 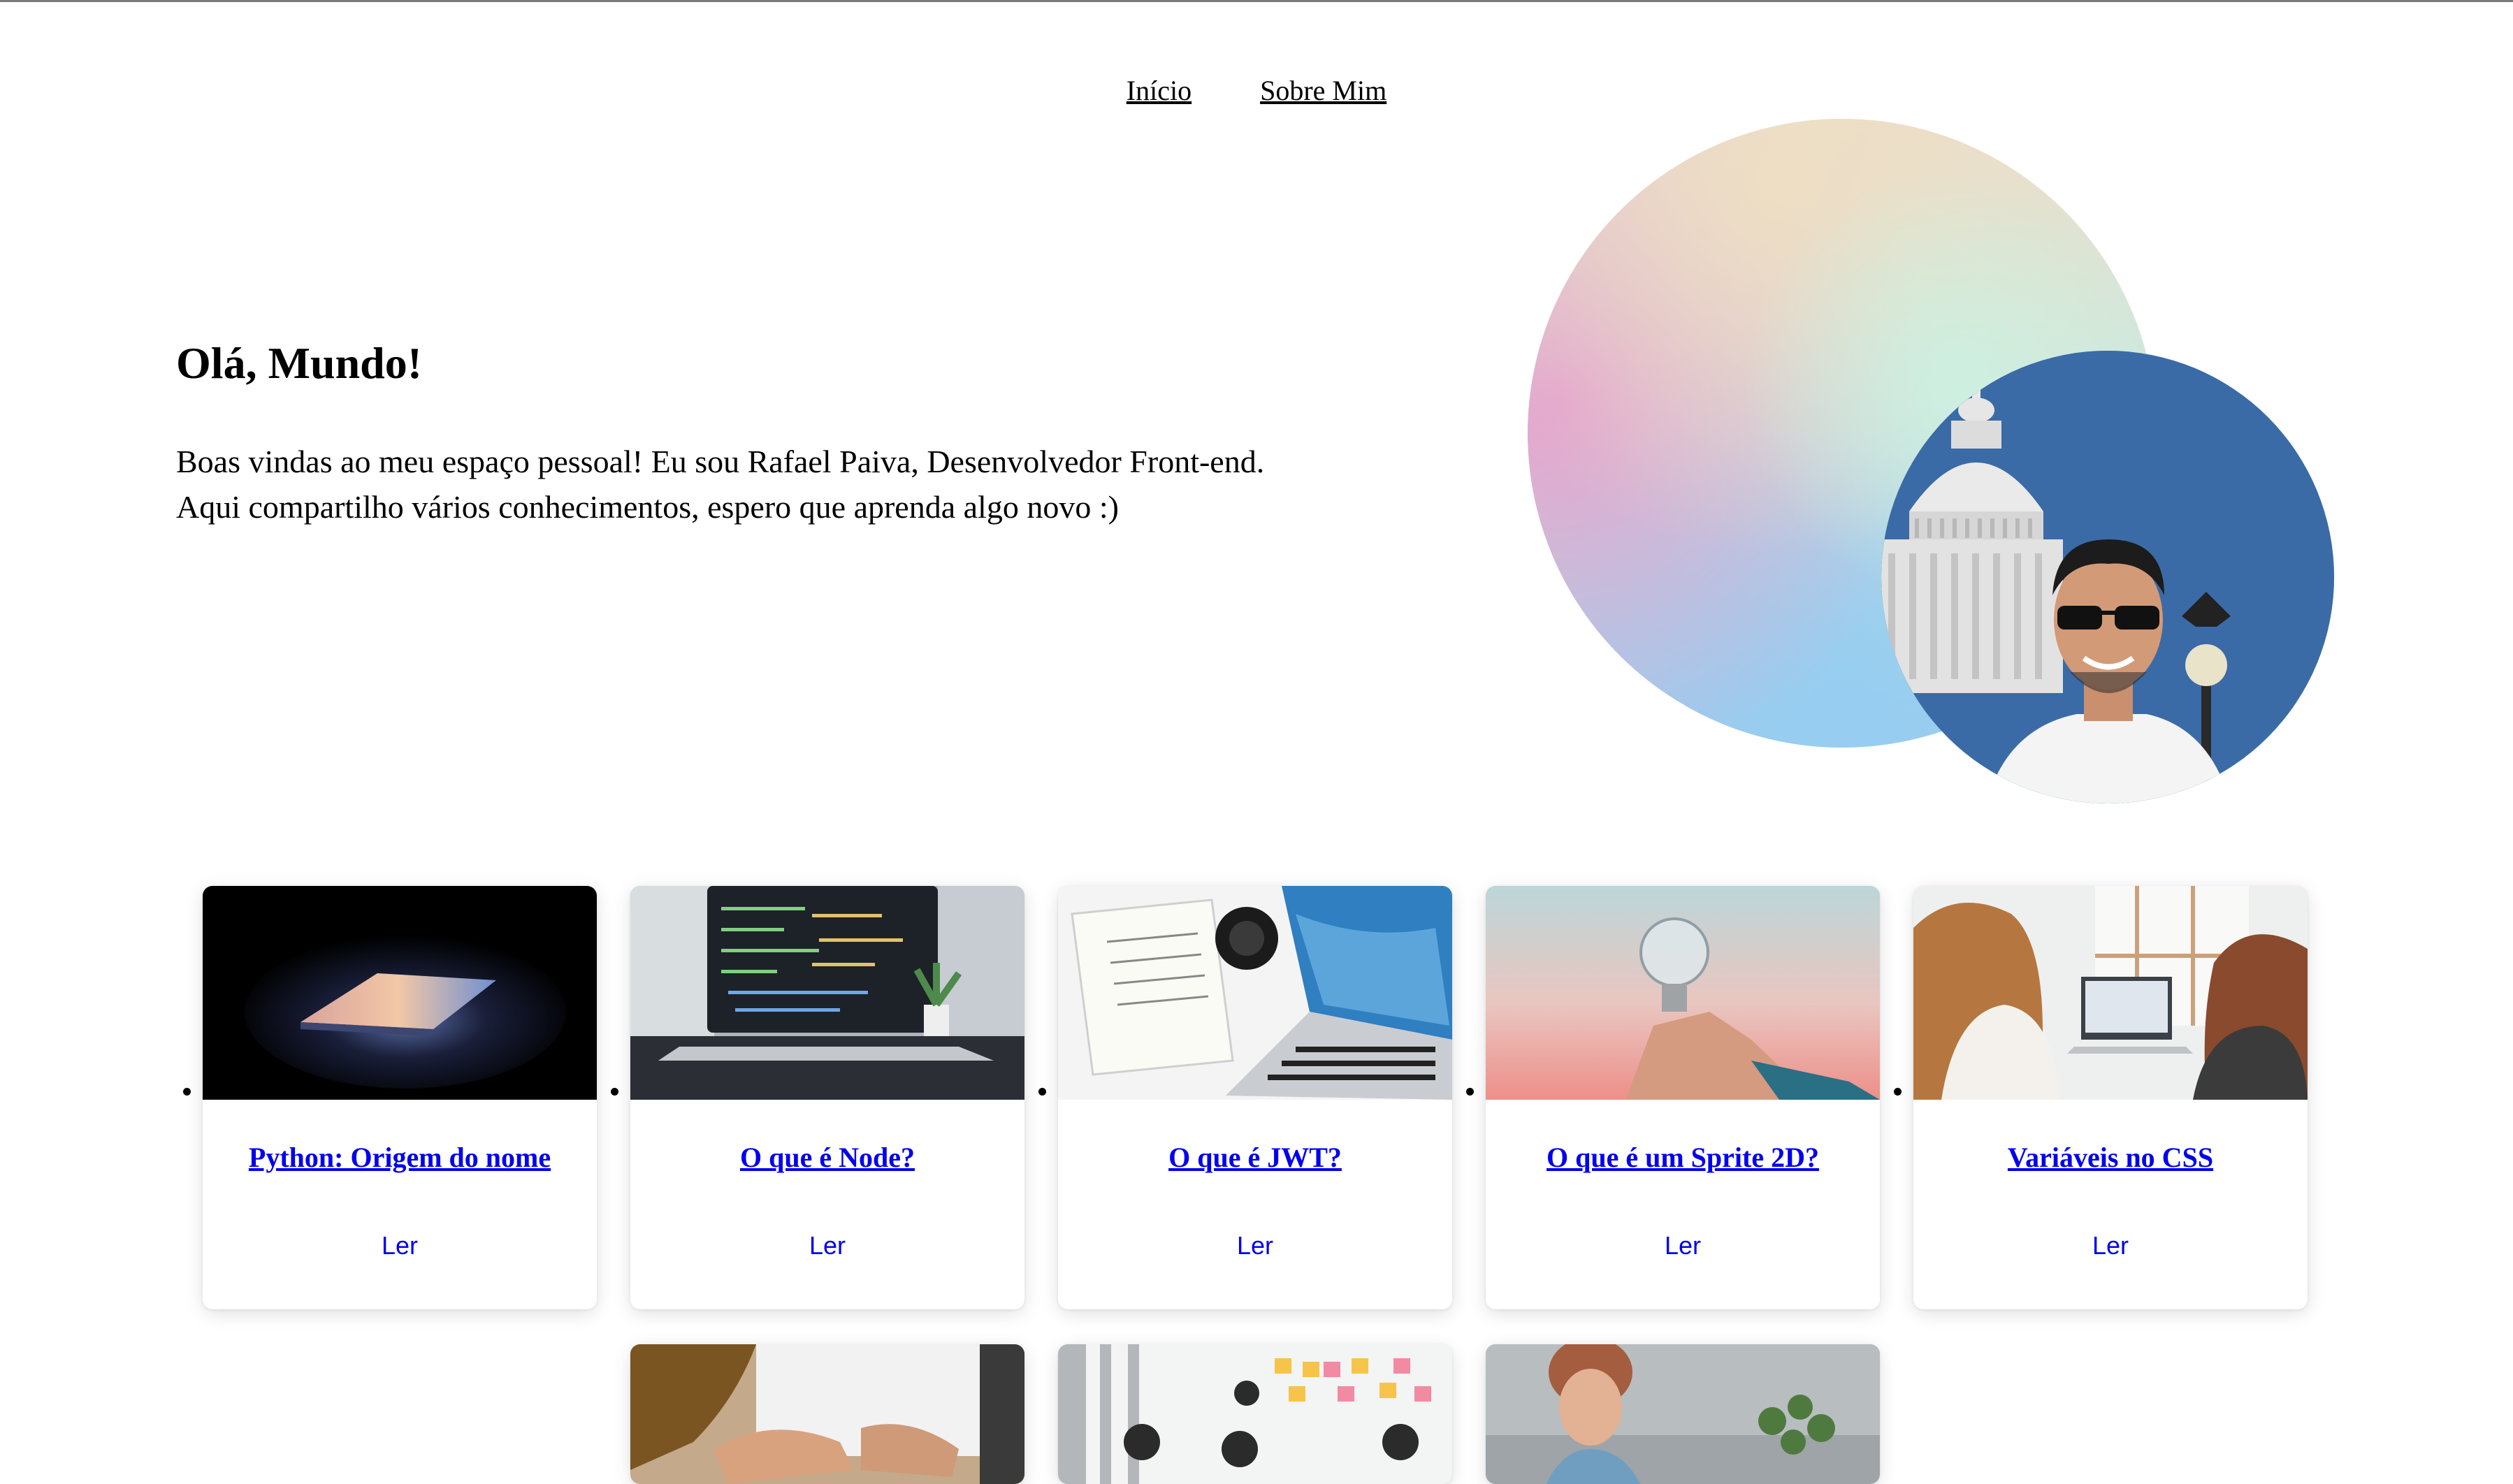 I want to click on post-card: Variáveis no CSS Ler, so click(x=2110, y=1097).